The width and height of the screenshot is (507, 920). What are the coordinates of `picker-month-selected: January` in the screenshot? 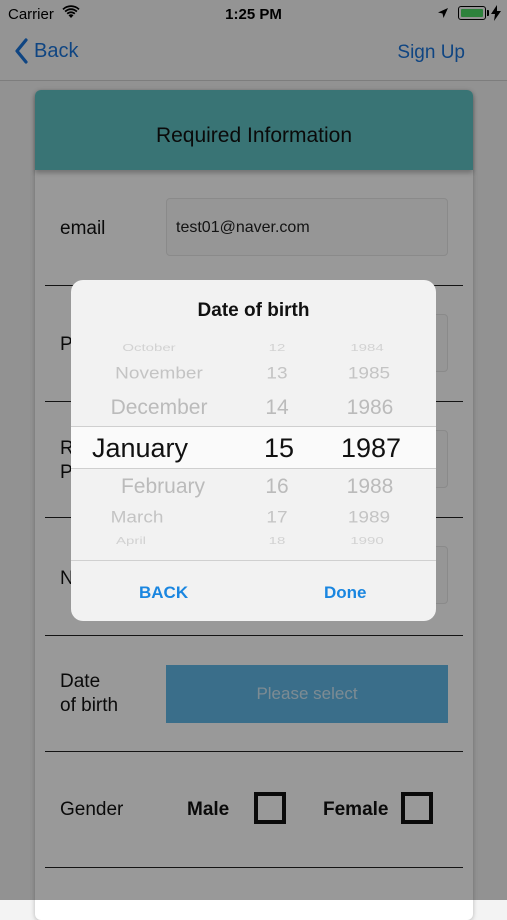 It's located at (140, 448).